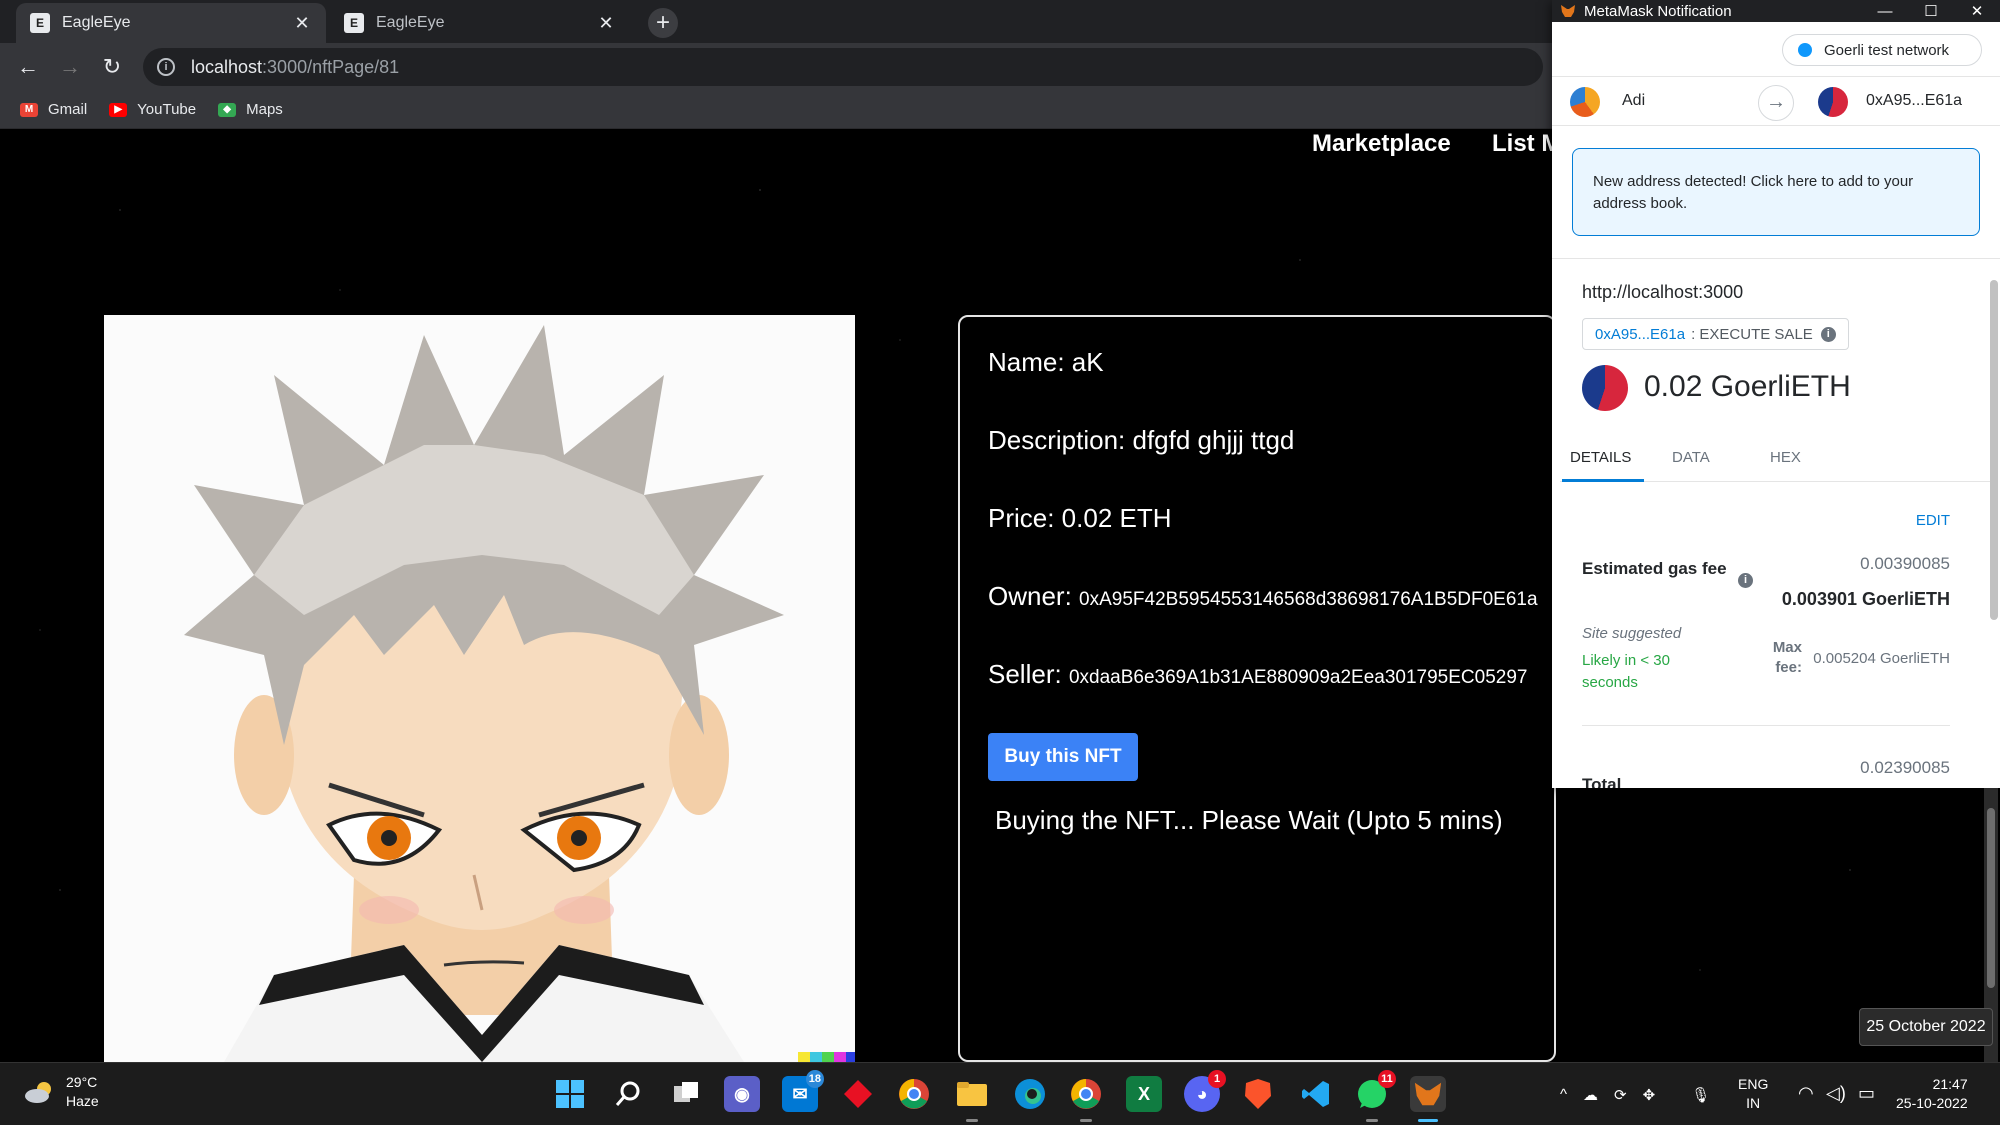  I want to click on haze-weather-icon, so click(38, 1092).